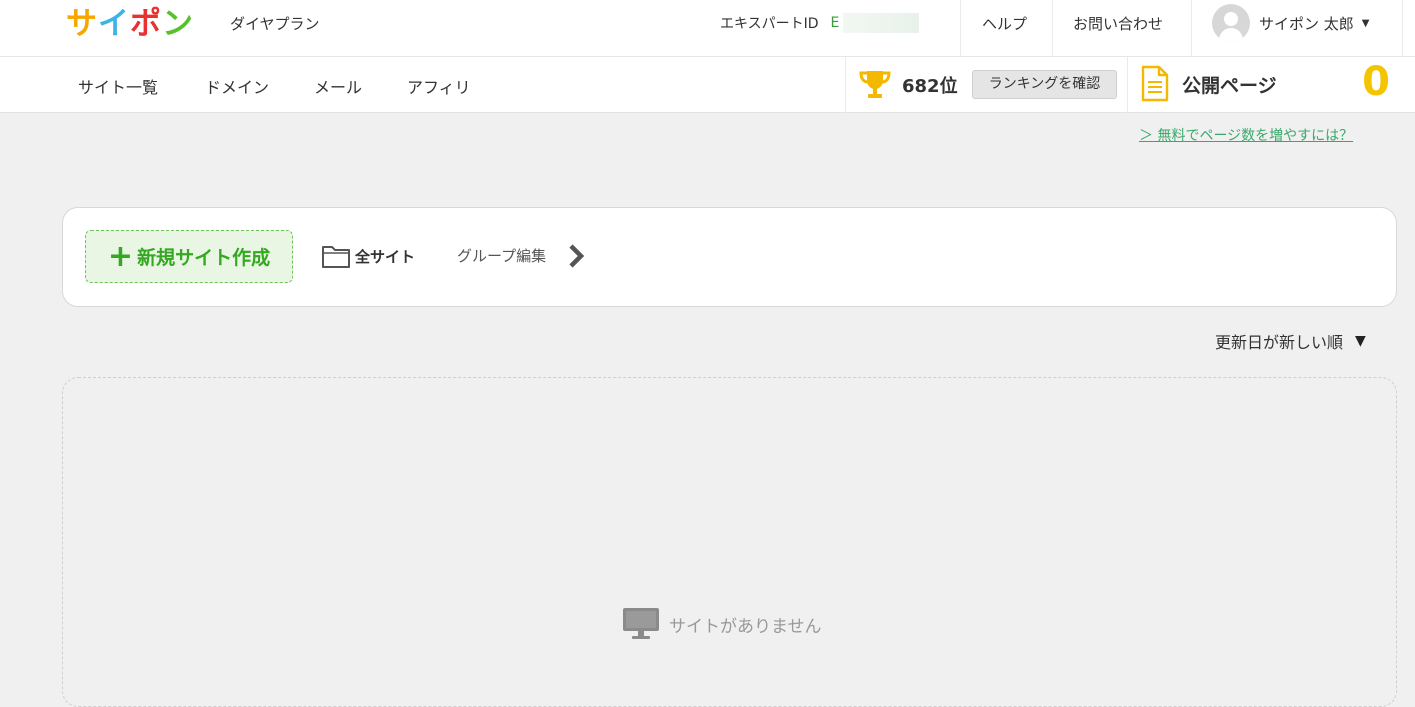 This screenshot has width=1415, height=707. What do you see at coordinates (641, 623) in the screenshot?
I see `monitor-icon` at bounding box center [641, 623].